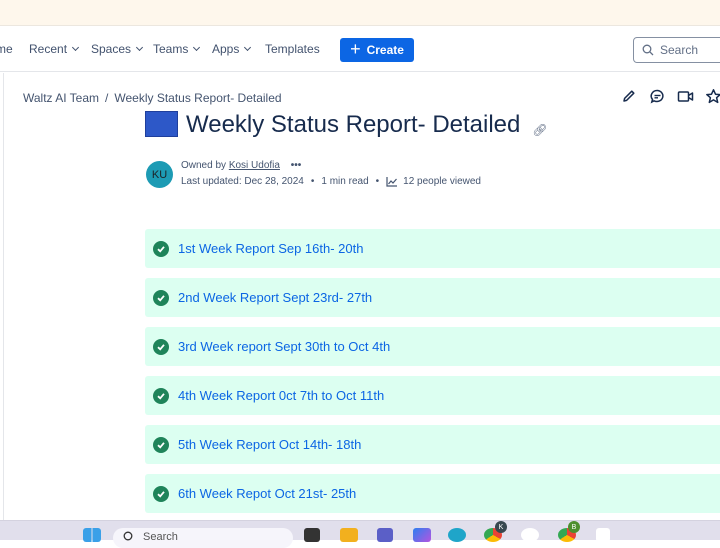  I want to click on nav-recent-label: Recent, so click(48, 49).